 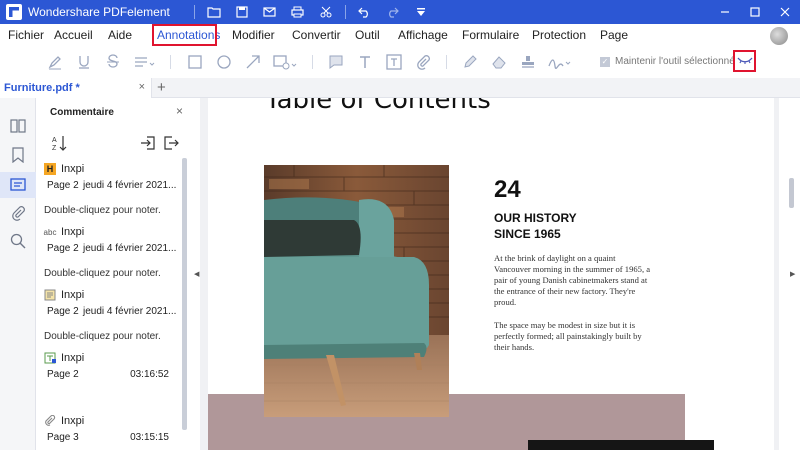 What do you see at coordinates (179, 111) in the screenshot?
I see `panel-close-icon: ×` at bounding box center [179, 111].